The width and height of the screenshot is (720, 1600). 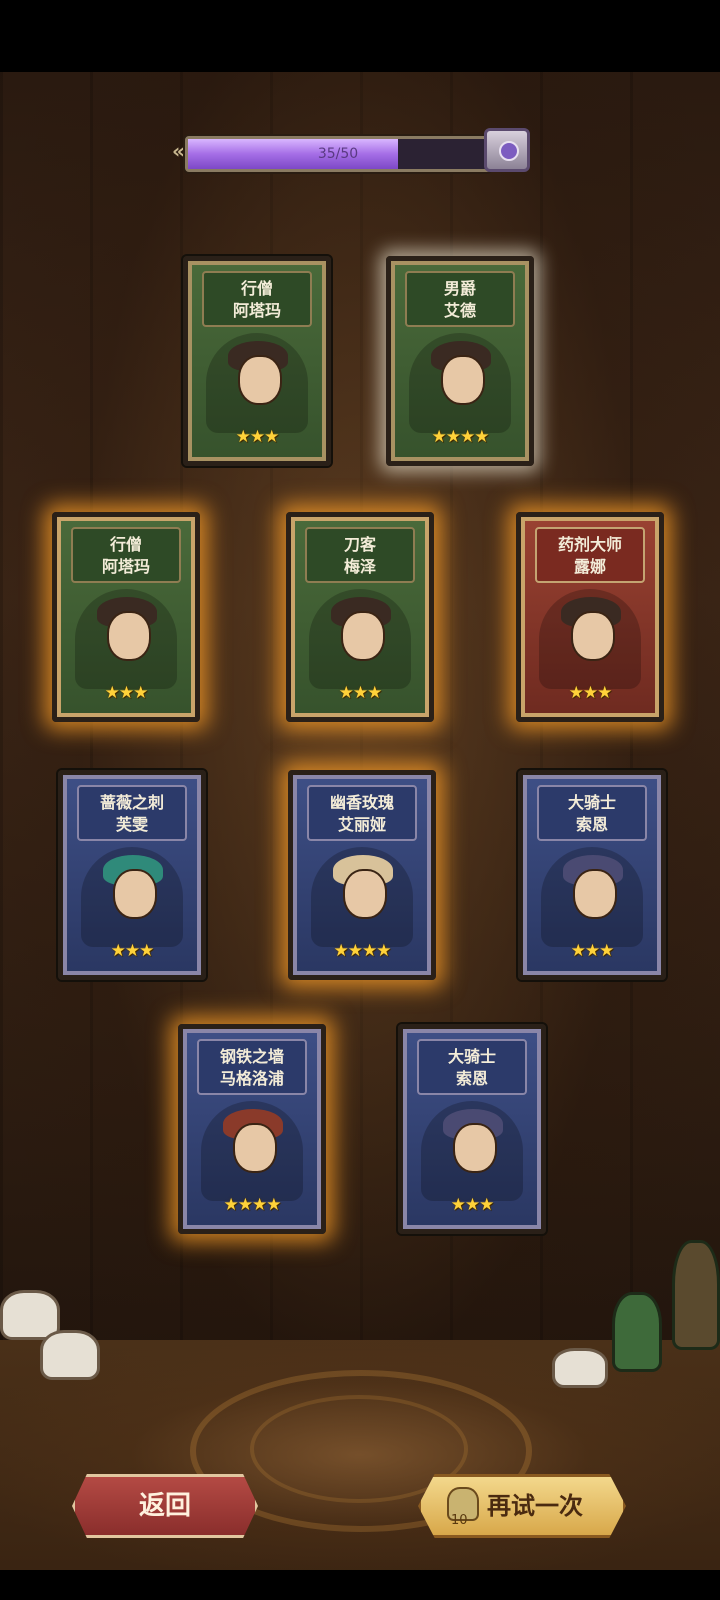 I want to click on draw-progress-bar: 35/50, so click(x=338, y=154).